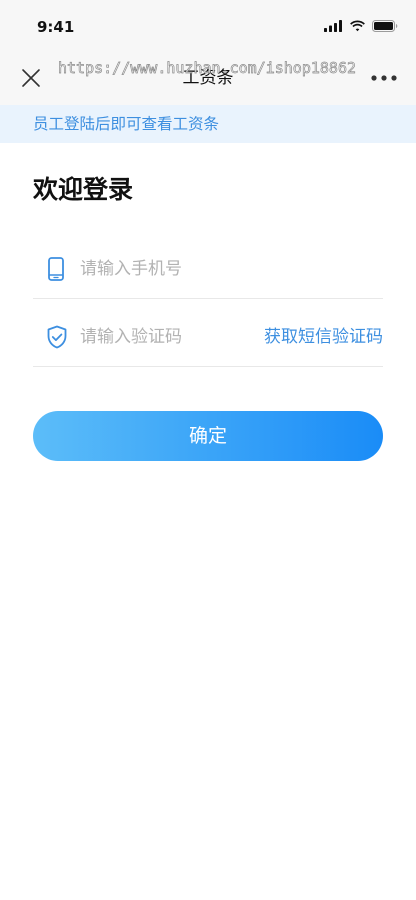 The height and width of the screenshot is (900, 416). What do you see at coordinates (385, 25) in the screenshot?
I see `battery-icon` at bounding box center [385, 25].